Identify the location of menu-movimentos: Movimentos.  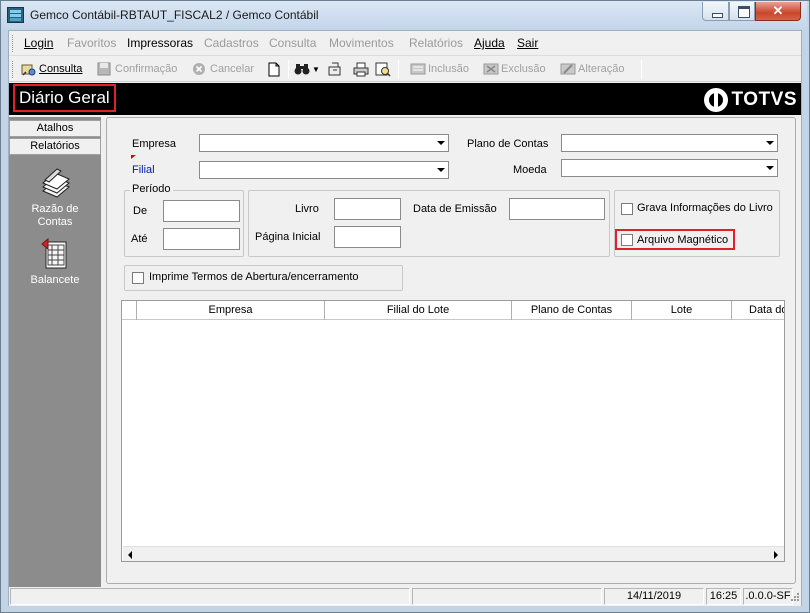
(361, 43).